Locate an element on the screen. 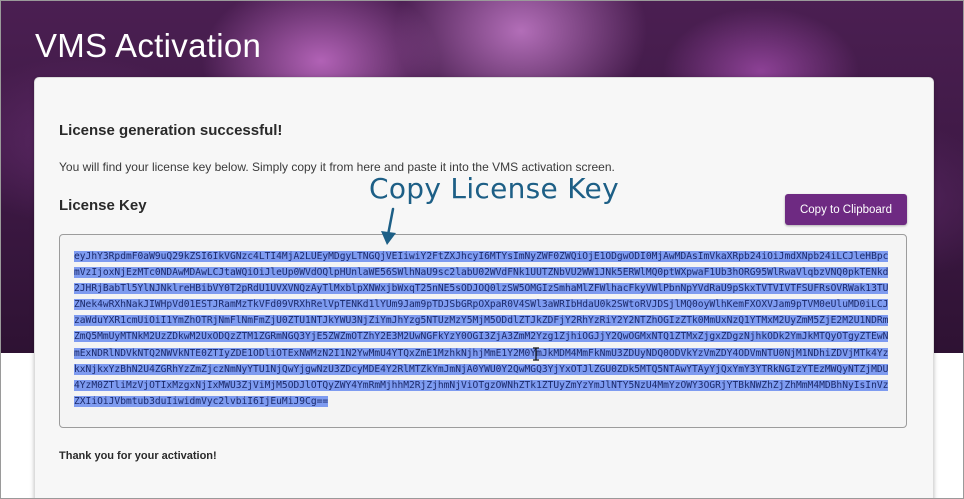 The width and height of the screenshot is (964, 499). license-key-heading: License Key is located at coordinates (103, 205).